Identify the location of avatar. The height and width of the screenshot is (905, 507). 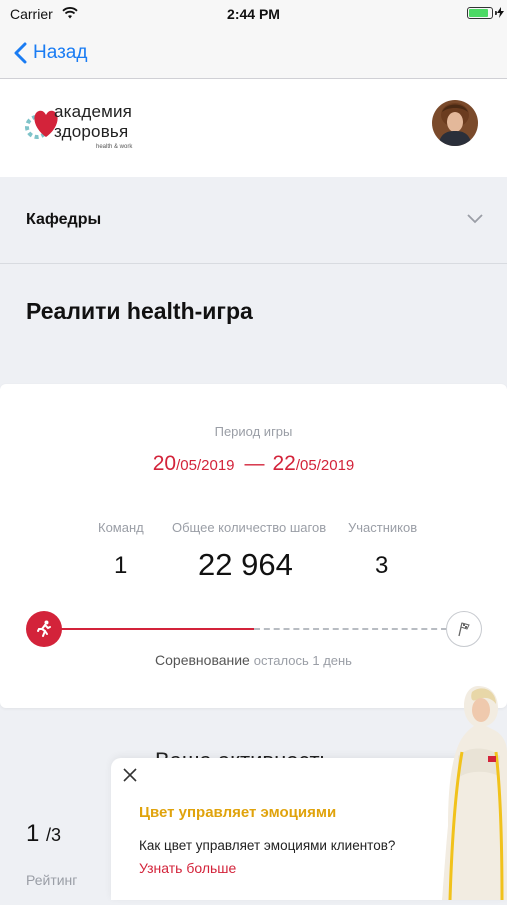
(455, 123).